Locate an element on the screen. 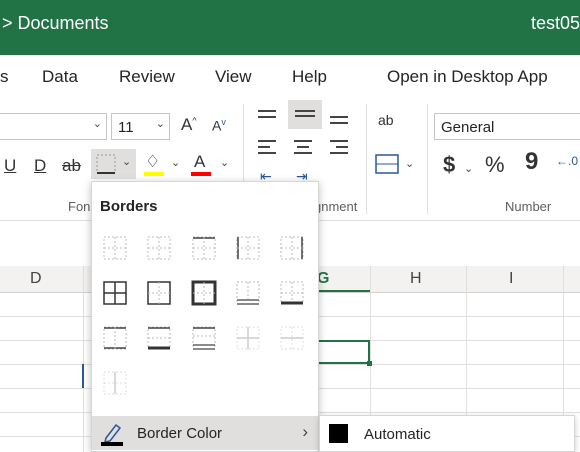 Image resolution: width=580 pixels, height=452 pixels. chevron-right-icon: › is located at coordinates (305, 431).